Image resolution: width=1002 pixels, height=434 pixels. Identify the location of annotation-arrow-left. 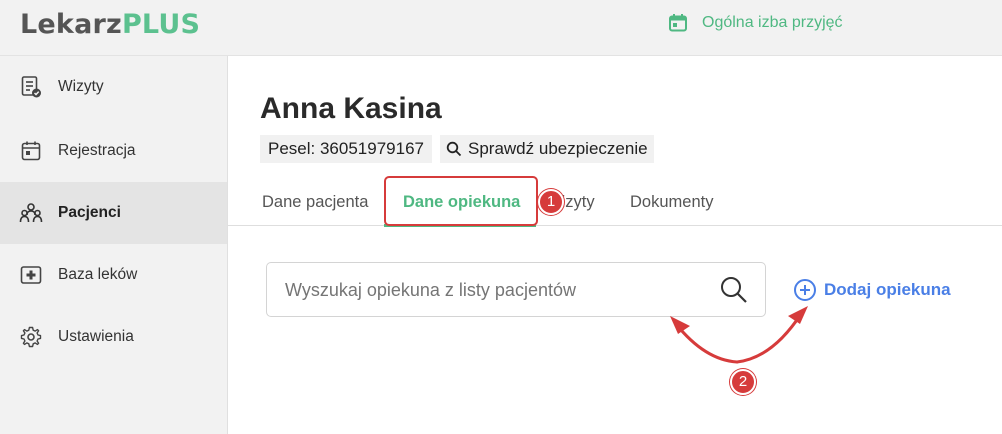
(706, 343).